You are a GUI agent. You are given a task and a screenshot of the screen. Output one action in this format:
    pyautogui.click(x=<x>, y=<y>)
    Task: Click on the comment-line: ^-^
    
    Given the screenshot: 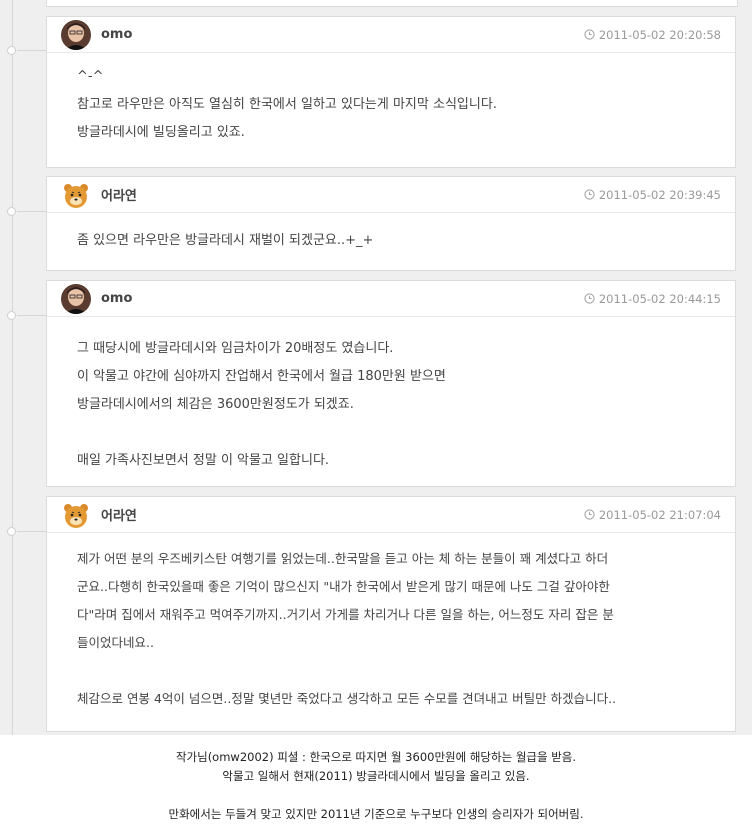 What is the action you would take?
    pyautogui.click(x=90, y=76)
    